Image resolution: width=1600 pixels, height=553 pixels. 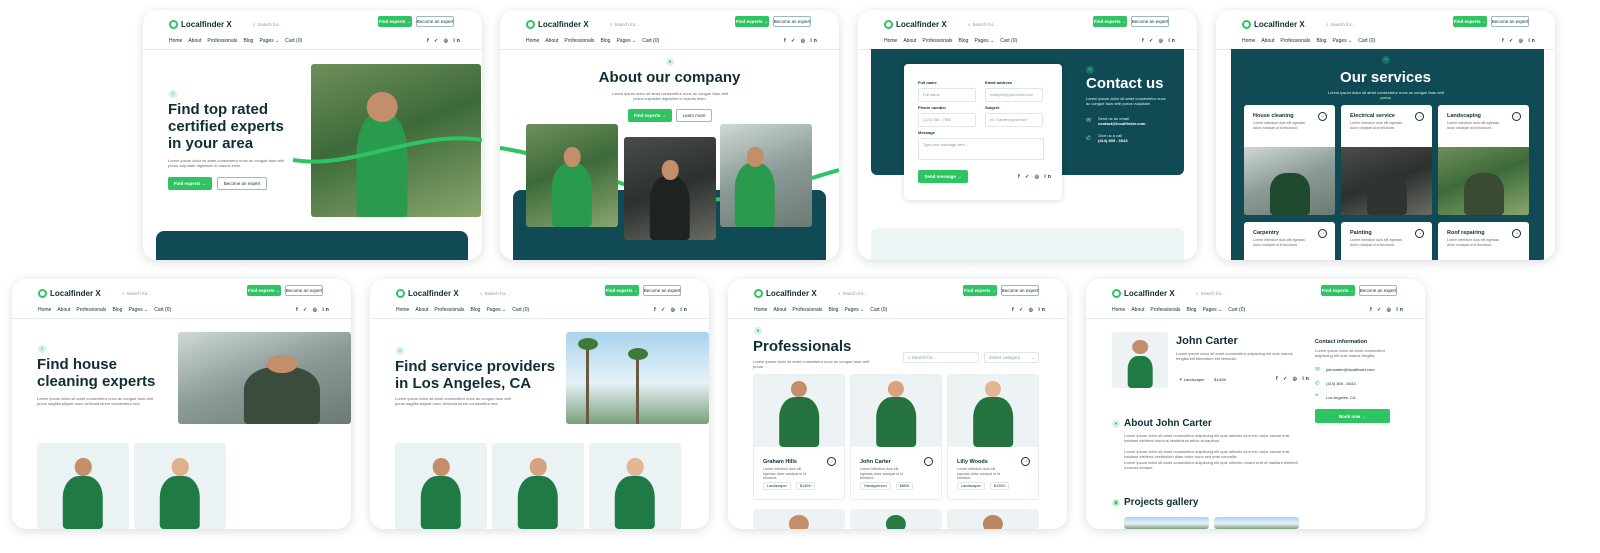 What do you see at coordinates (1035, 177) in the screenshot?
I see `contact-social-icons: f ✓ ◎ in` at bounding box center [1035, 177].